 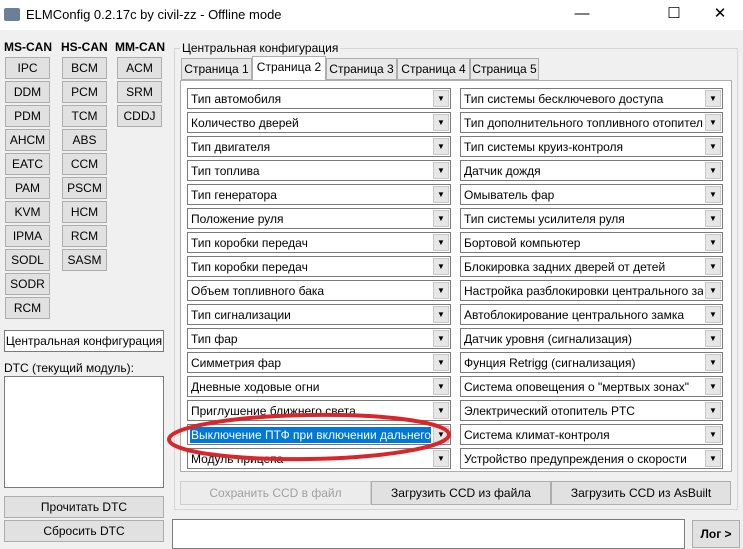 What do you see at coordinates (591, 434) in the screenshot?
I see `config-dropdown: Система климат-контроля ▼` at bounding box center [591, 434].